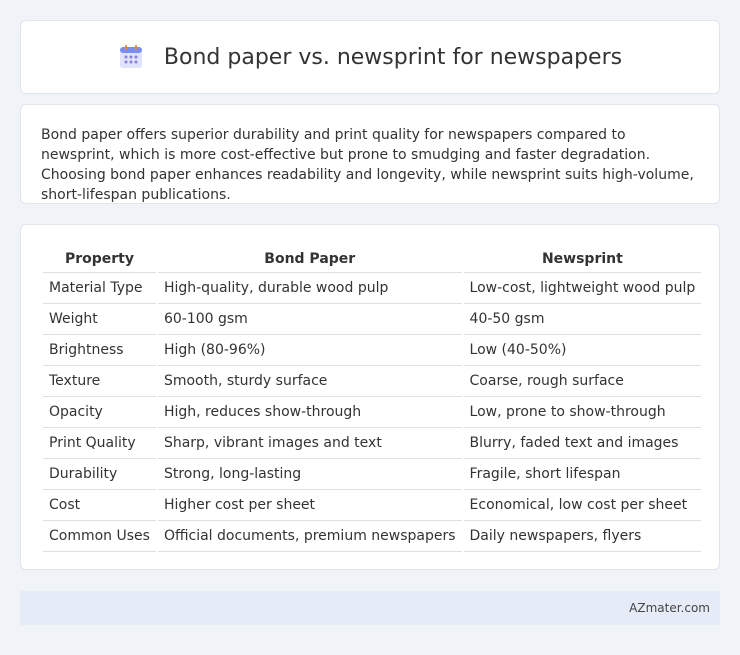 Image resolution: width=740 pixels, height=655 pixels. I want to click on cell-bond-paper: High, reduces show-through, so click(309, 412).